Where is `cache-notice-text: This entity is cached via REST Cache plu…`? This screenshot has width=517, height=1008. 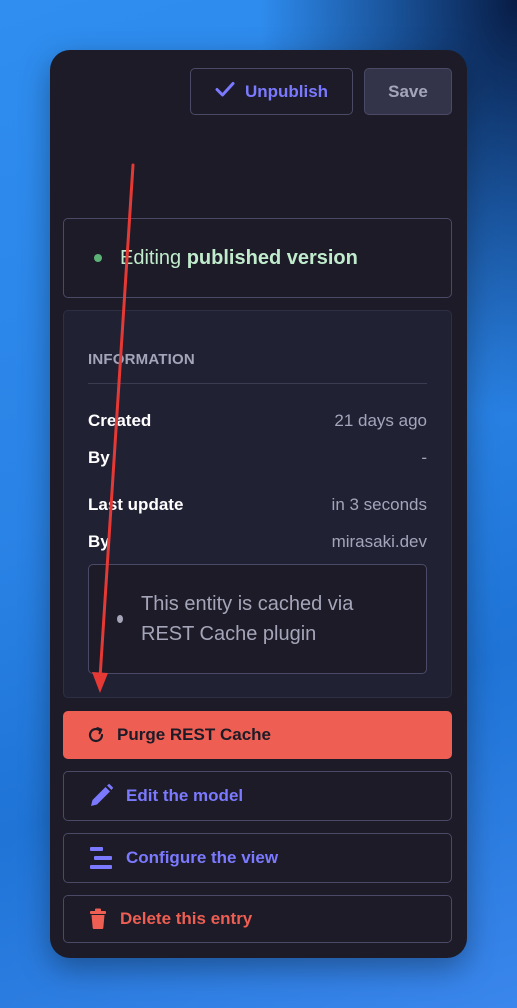
cache-notice-text: This entity is cached via REST Cache plu… is located at coordinates (247, 619).